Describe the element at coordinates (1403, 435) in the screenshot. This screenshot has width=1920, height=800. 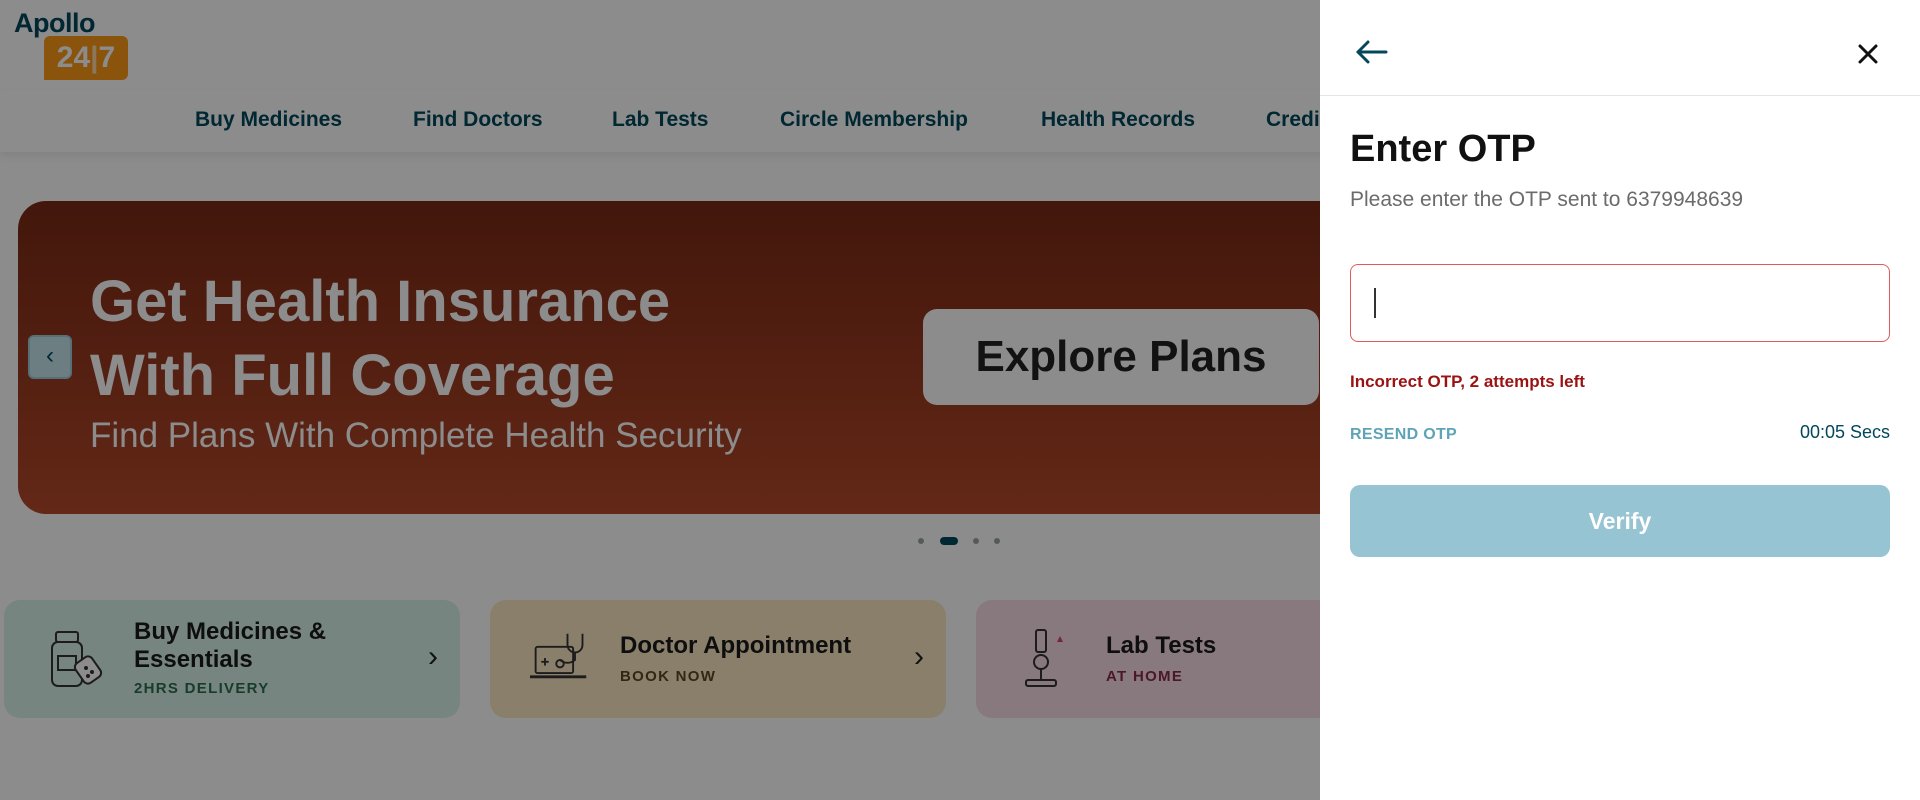
I see `resend-otp-link: RESEND OTP` at that location.